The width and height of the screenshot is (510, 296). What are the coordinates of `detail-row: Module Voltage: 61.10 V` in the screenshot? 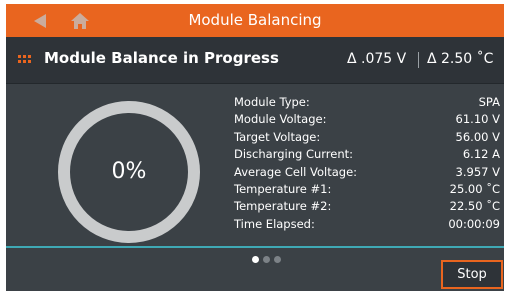 It's located at (367, 119).